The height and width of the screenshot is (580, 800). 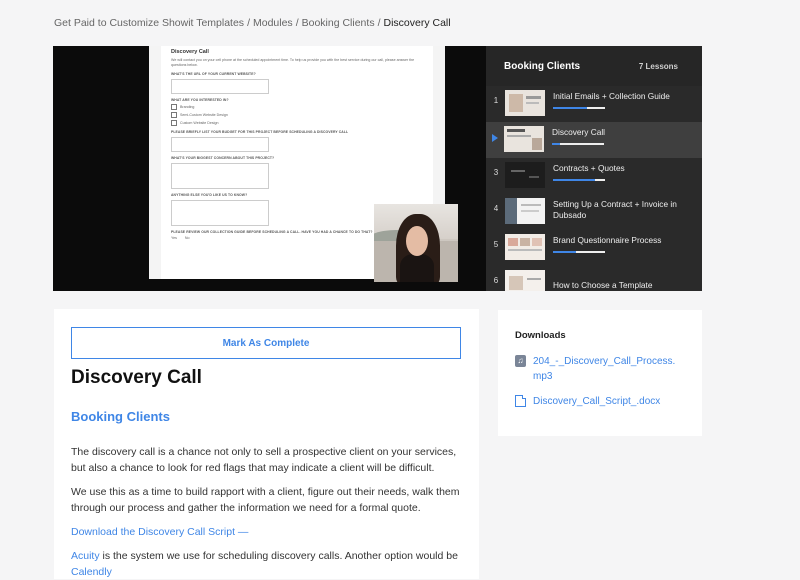 What do you see at coordinates (266, 343) in the screenshot?
I see `mark-complete-button: Mark As Complete` at bounding box center [266, 343].